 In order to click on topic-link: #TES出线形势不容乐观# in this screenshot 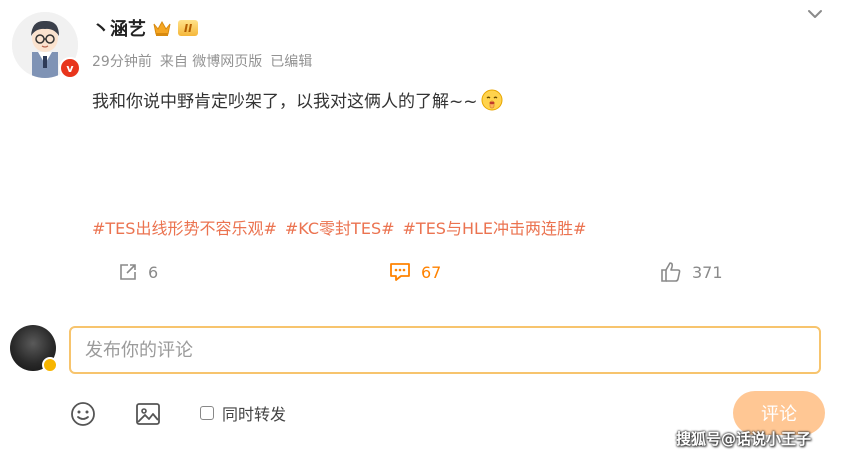, I will do `click(184, 227)`.